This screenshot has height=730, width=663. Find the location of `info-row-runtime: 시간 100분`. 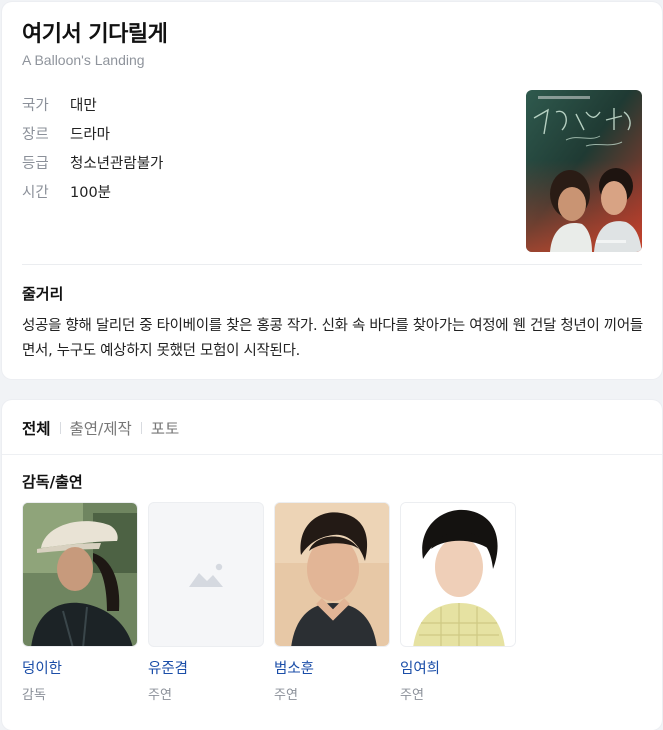

info-row-runtime: 시간 100분 is located at coordinates (92, 191).